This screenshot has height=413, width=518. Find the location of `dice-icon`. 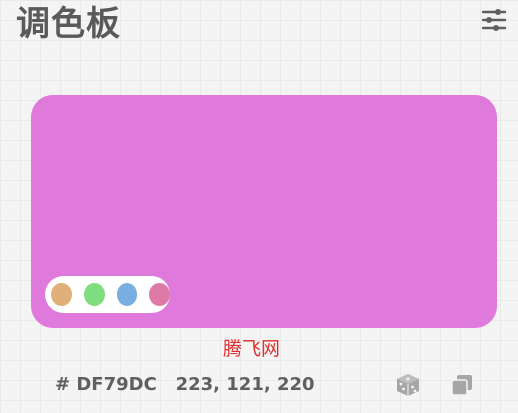

dice-icon is located at coordinates (408, 385).